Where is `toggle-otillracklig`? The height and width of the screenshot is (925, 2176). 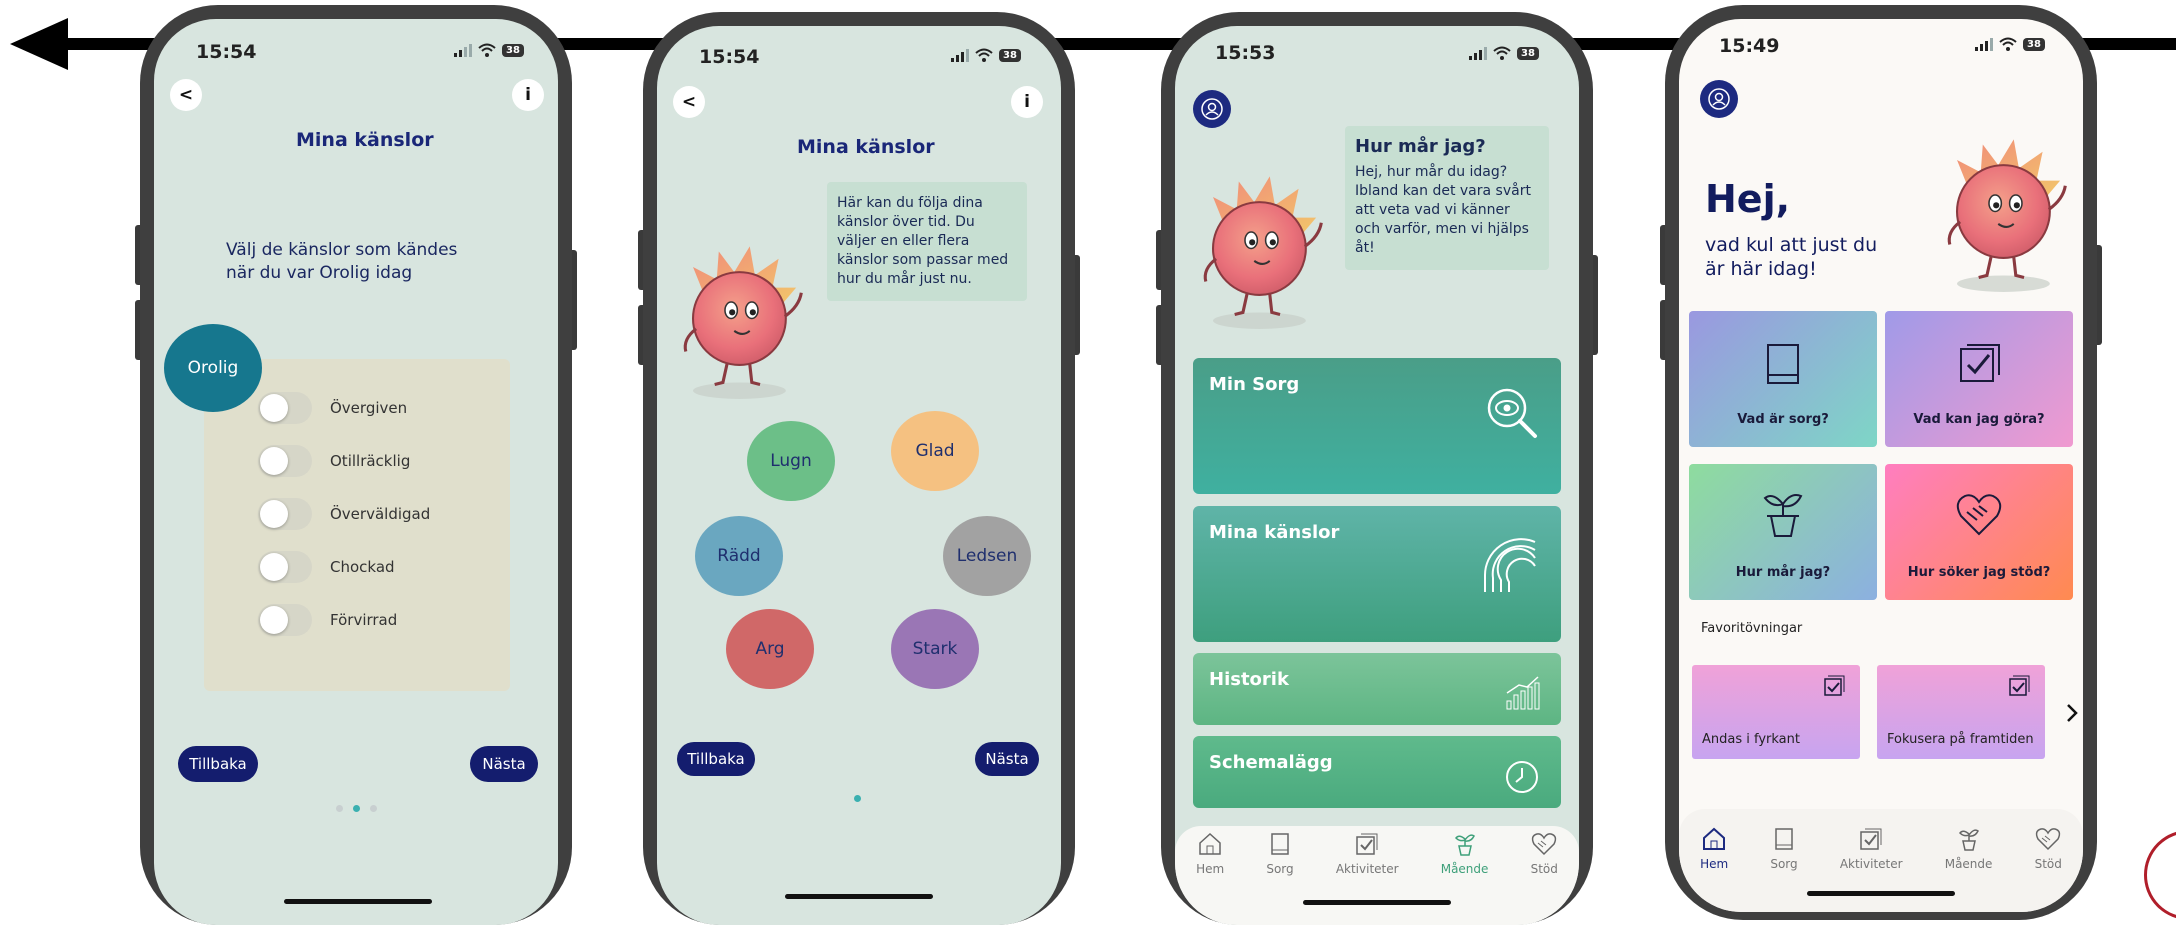 toggle-otillracklig is located at coordinates (285, 461).